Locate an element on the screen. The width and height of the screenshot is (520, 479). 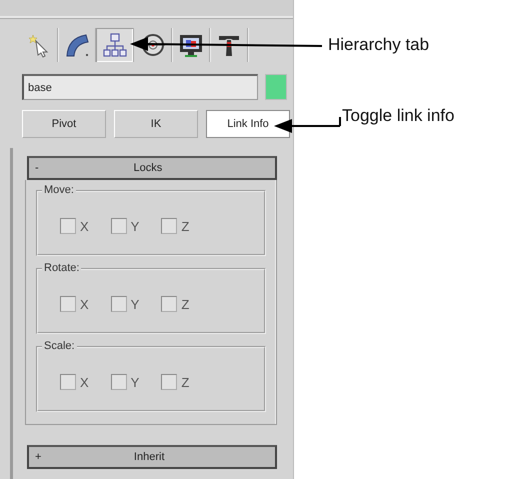
leader-arrow is located at coordinates (307, 125).